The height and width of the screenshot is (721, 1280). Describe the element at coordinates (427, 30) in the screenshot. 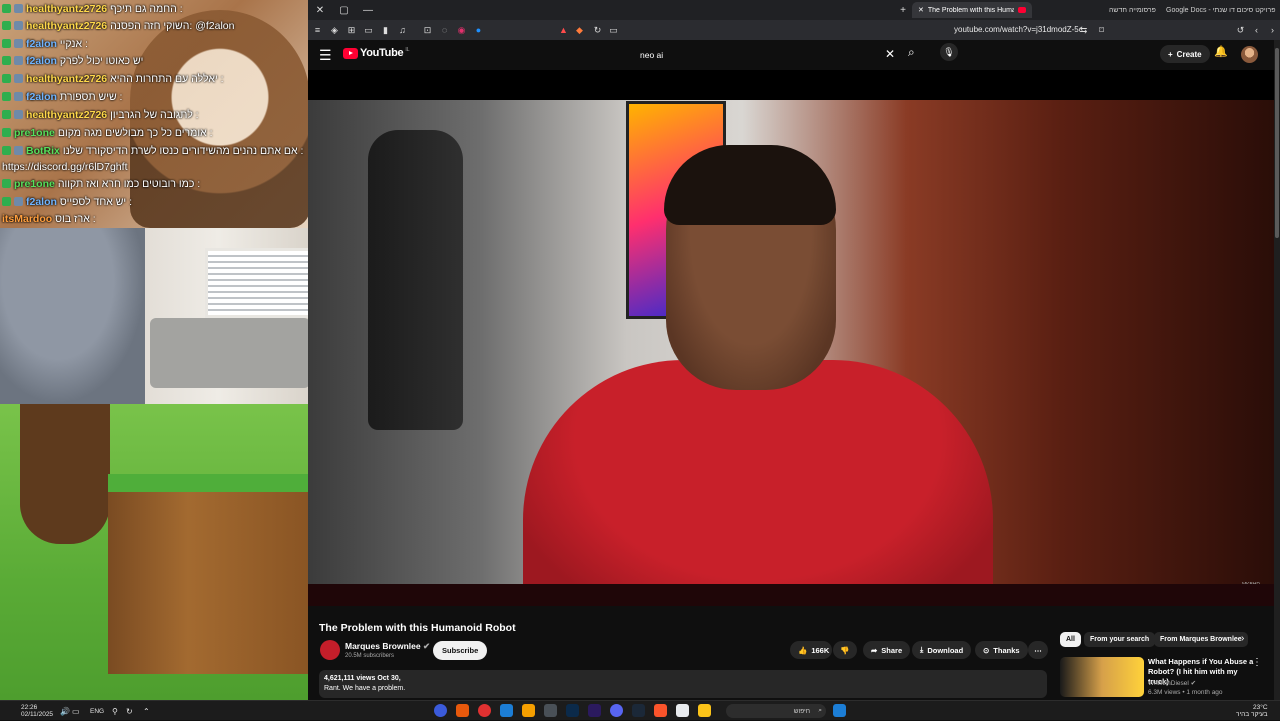

I see `screenshot-icon: ⊡` at that location.